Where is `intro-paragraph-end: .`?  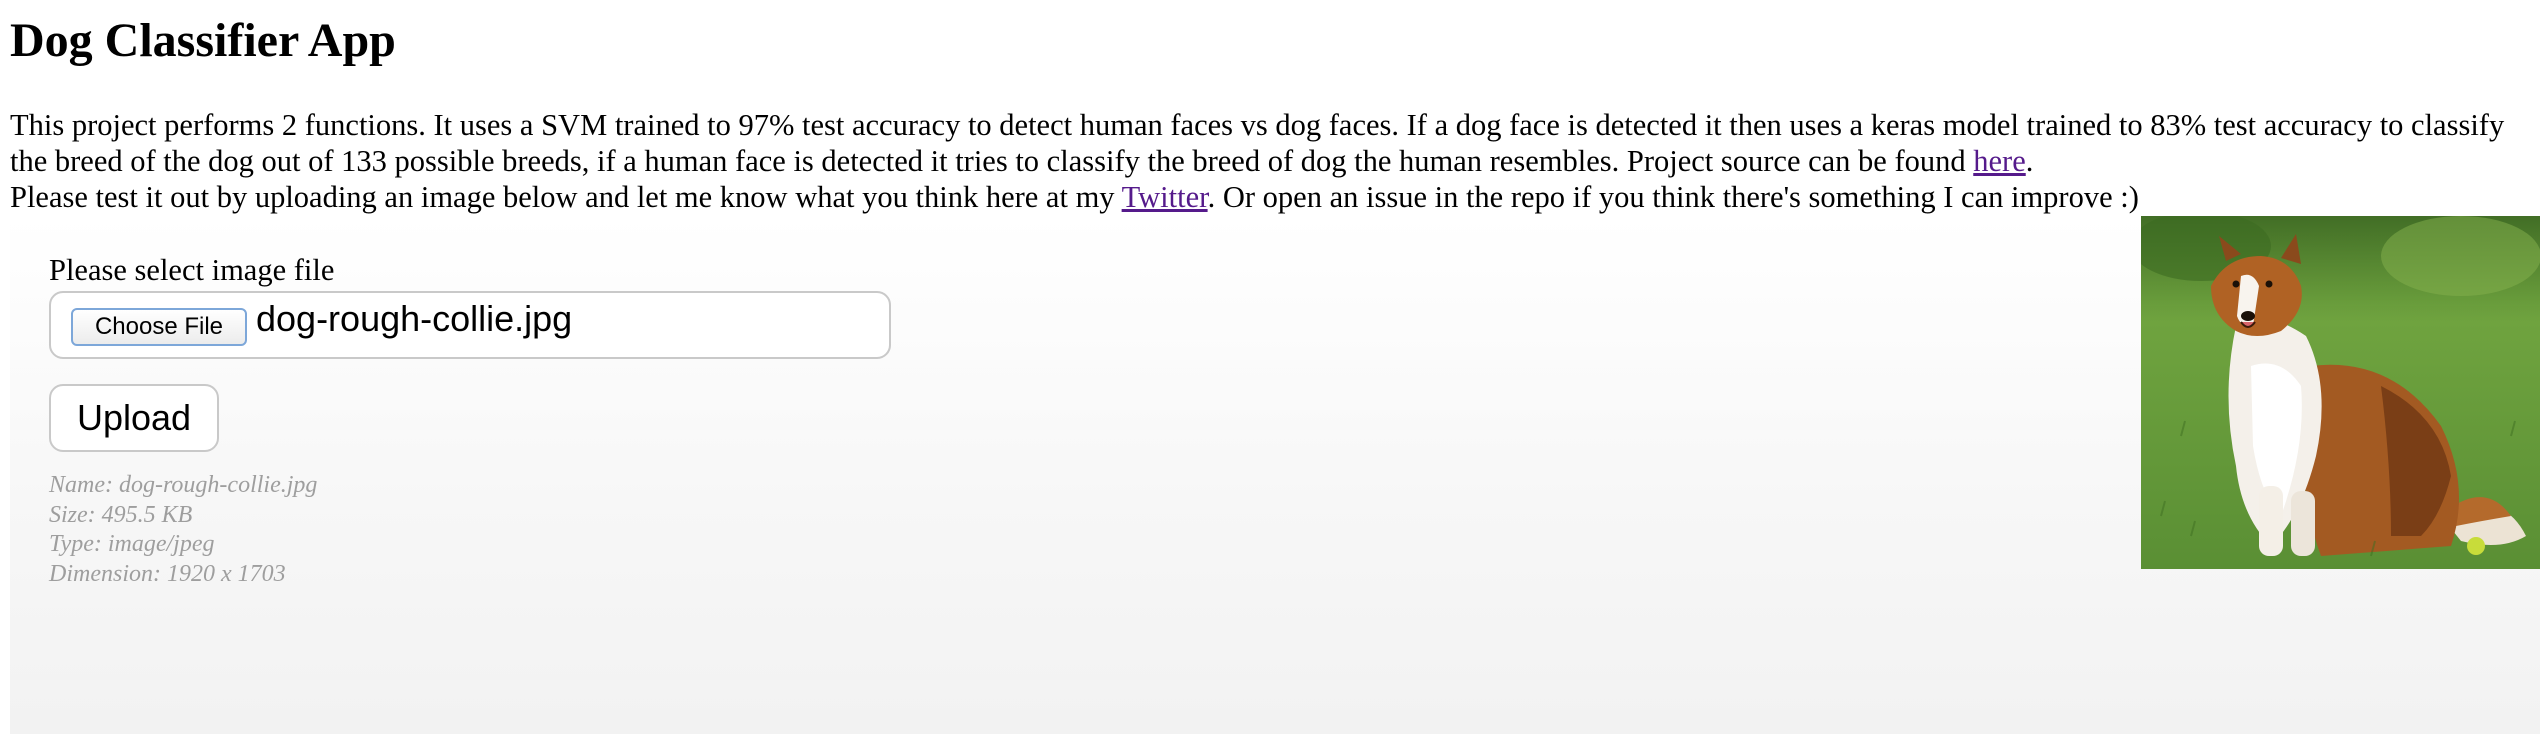 intro-paragraph-end: . is located at coordinates (2029, 161).